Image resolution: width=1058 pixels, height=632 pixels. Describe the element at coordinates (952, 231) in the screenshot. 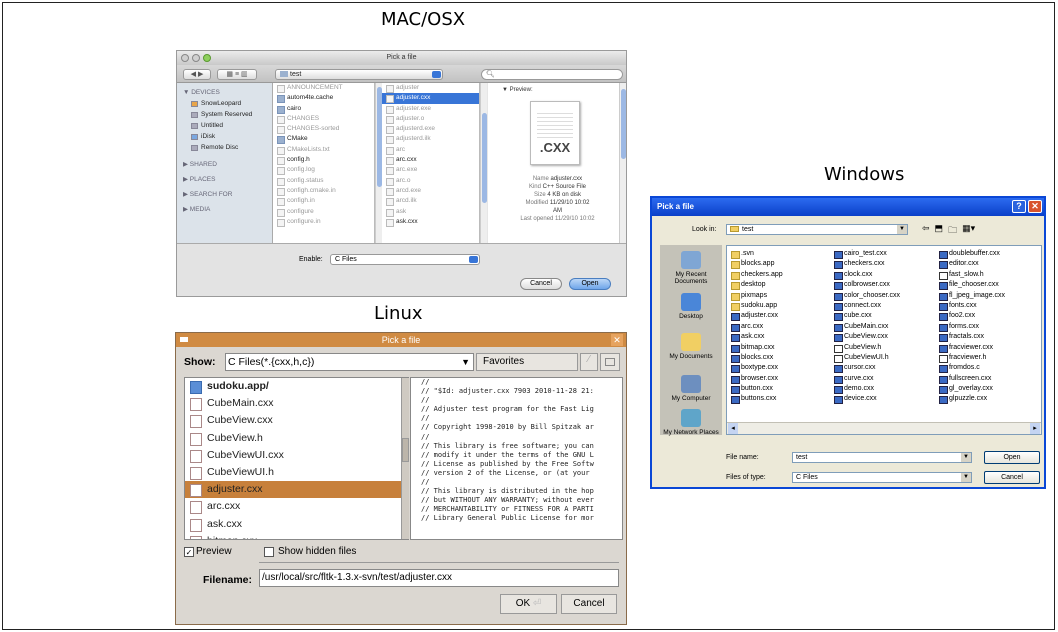

I see `new-folder-icon: 🗀︎` at that location.